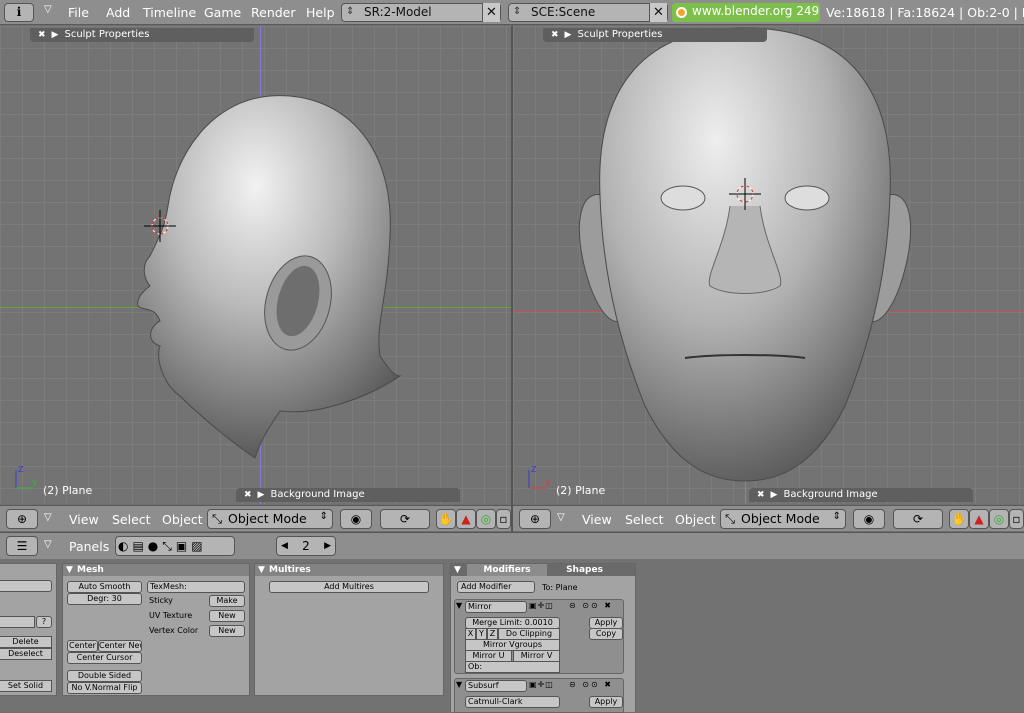 This screenshot has width=1024, height=713. I want to click on delete-button: Delete, so click(26, 642).